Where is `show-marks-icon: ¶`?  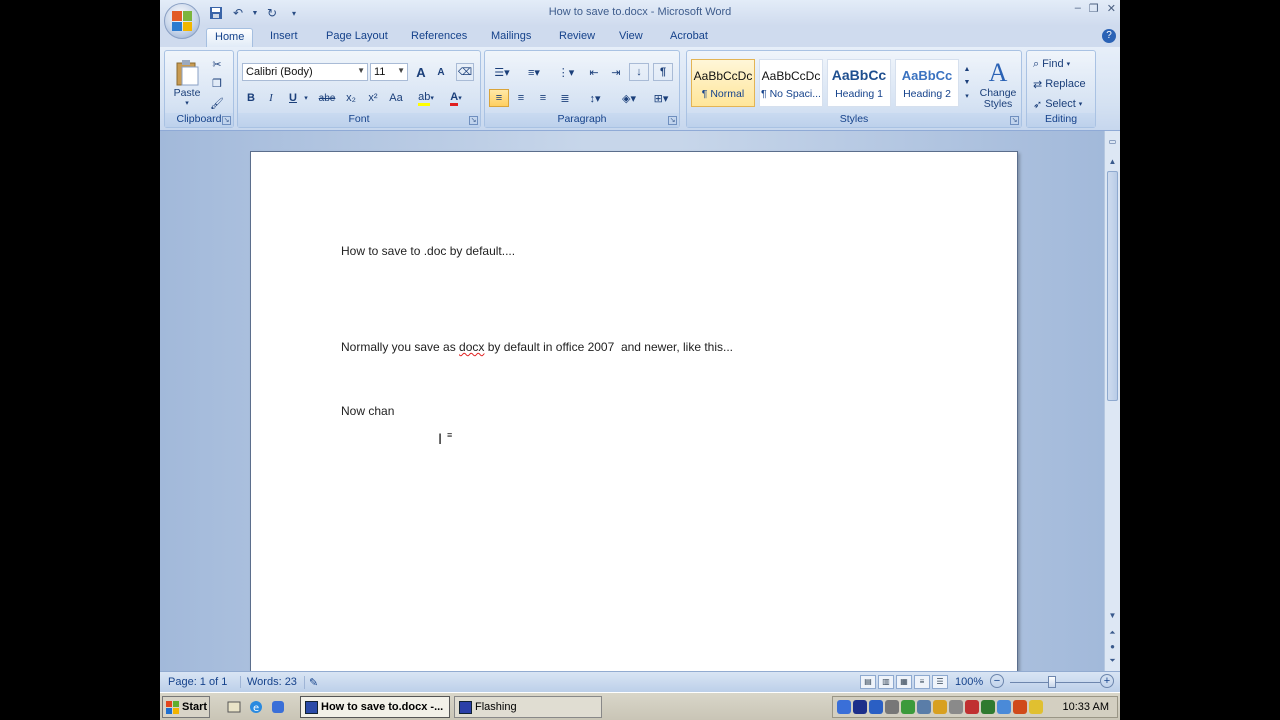 show-marks-icon: ¶ is located at coordinates (663, 72).